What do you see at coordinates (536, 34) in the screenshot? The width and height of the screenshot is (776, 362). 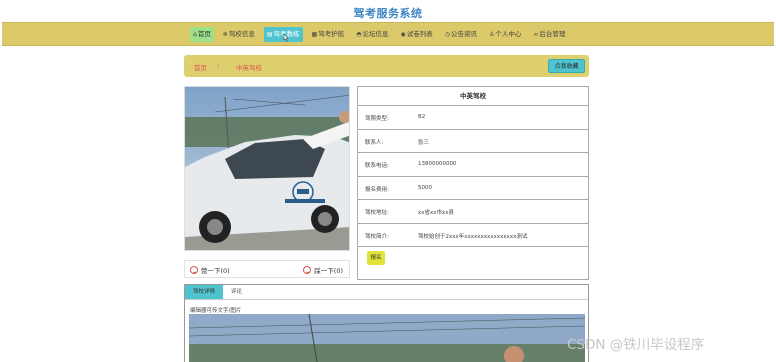 I see `link-icon: ∞` at bounding box center [536, 34].